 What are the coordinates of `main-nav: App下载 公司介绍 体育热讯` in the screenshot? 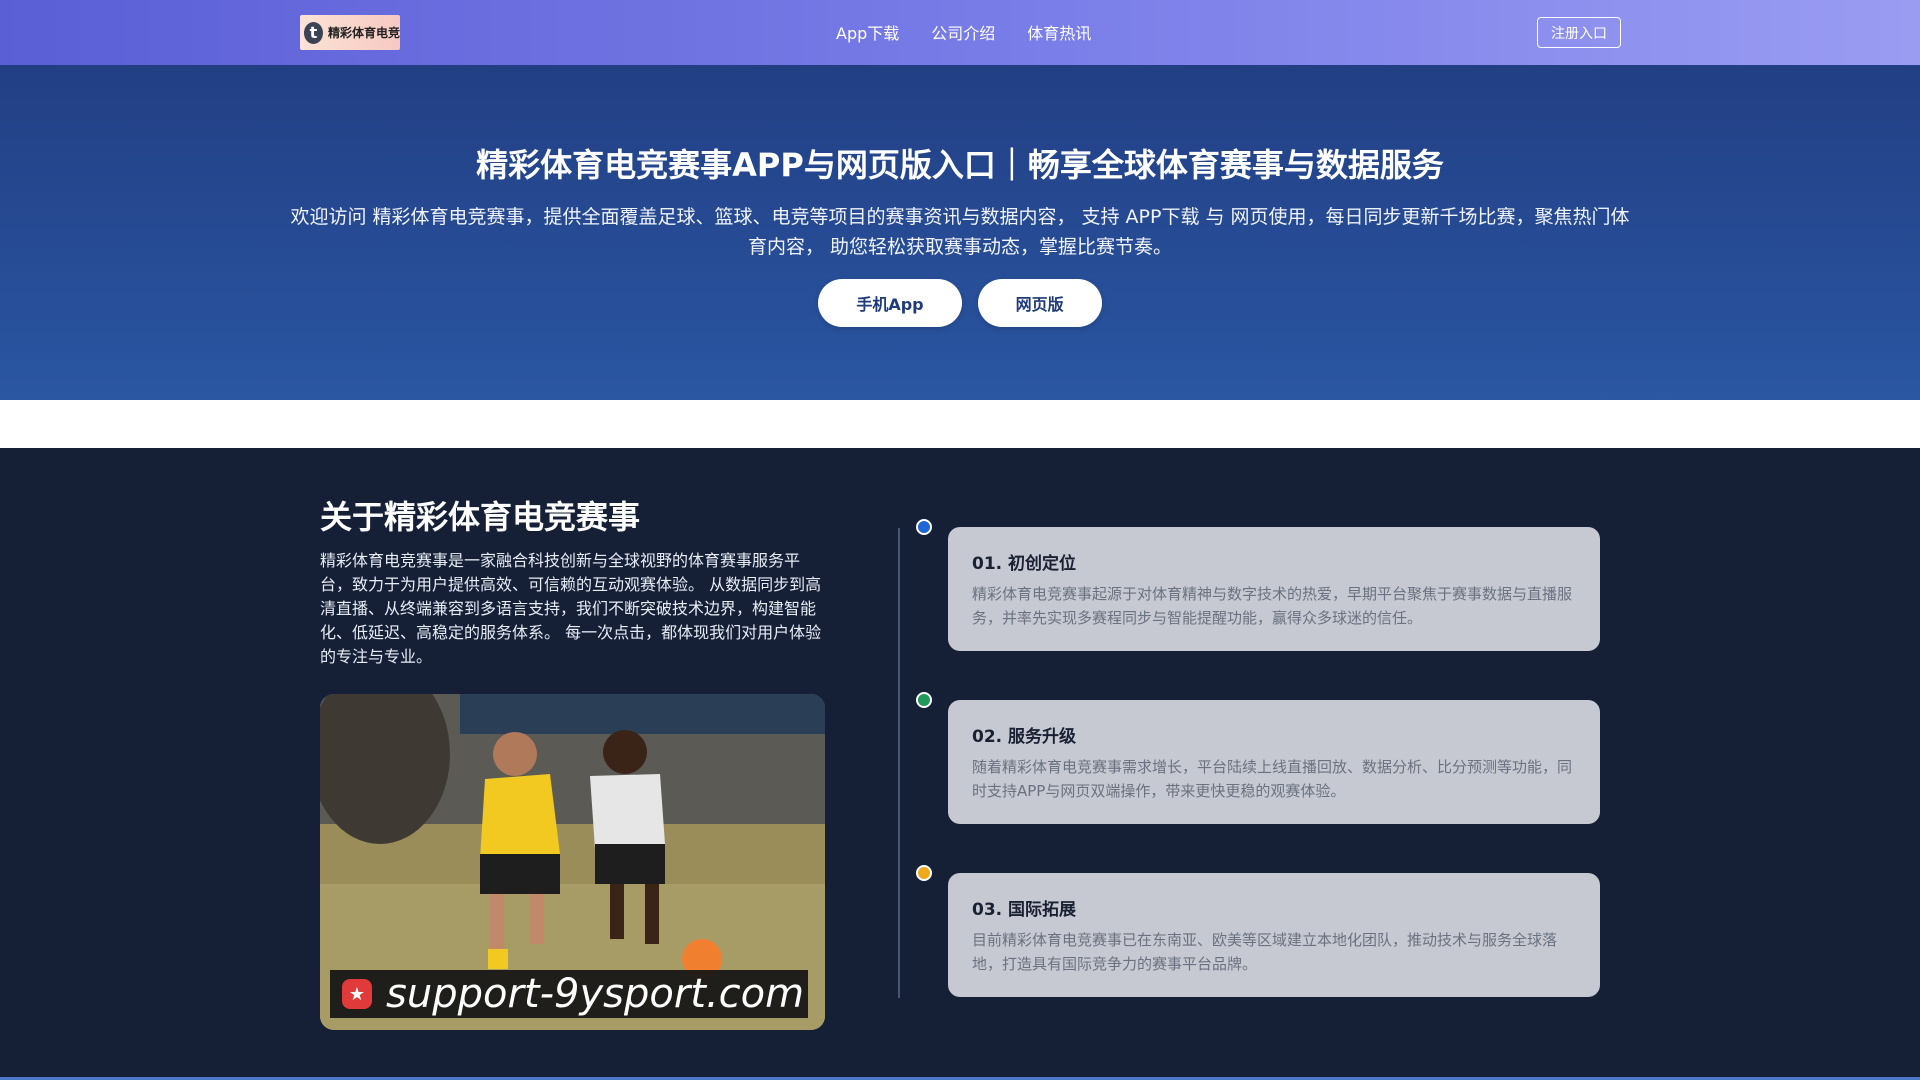 It's located at (963, 32).